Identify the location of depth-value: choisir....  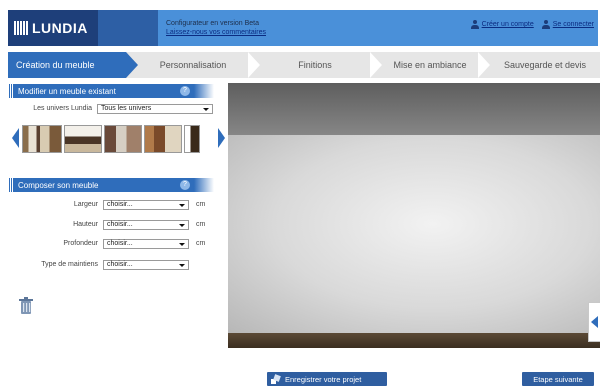
(120, 243).